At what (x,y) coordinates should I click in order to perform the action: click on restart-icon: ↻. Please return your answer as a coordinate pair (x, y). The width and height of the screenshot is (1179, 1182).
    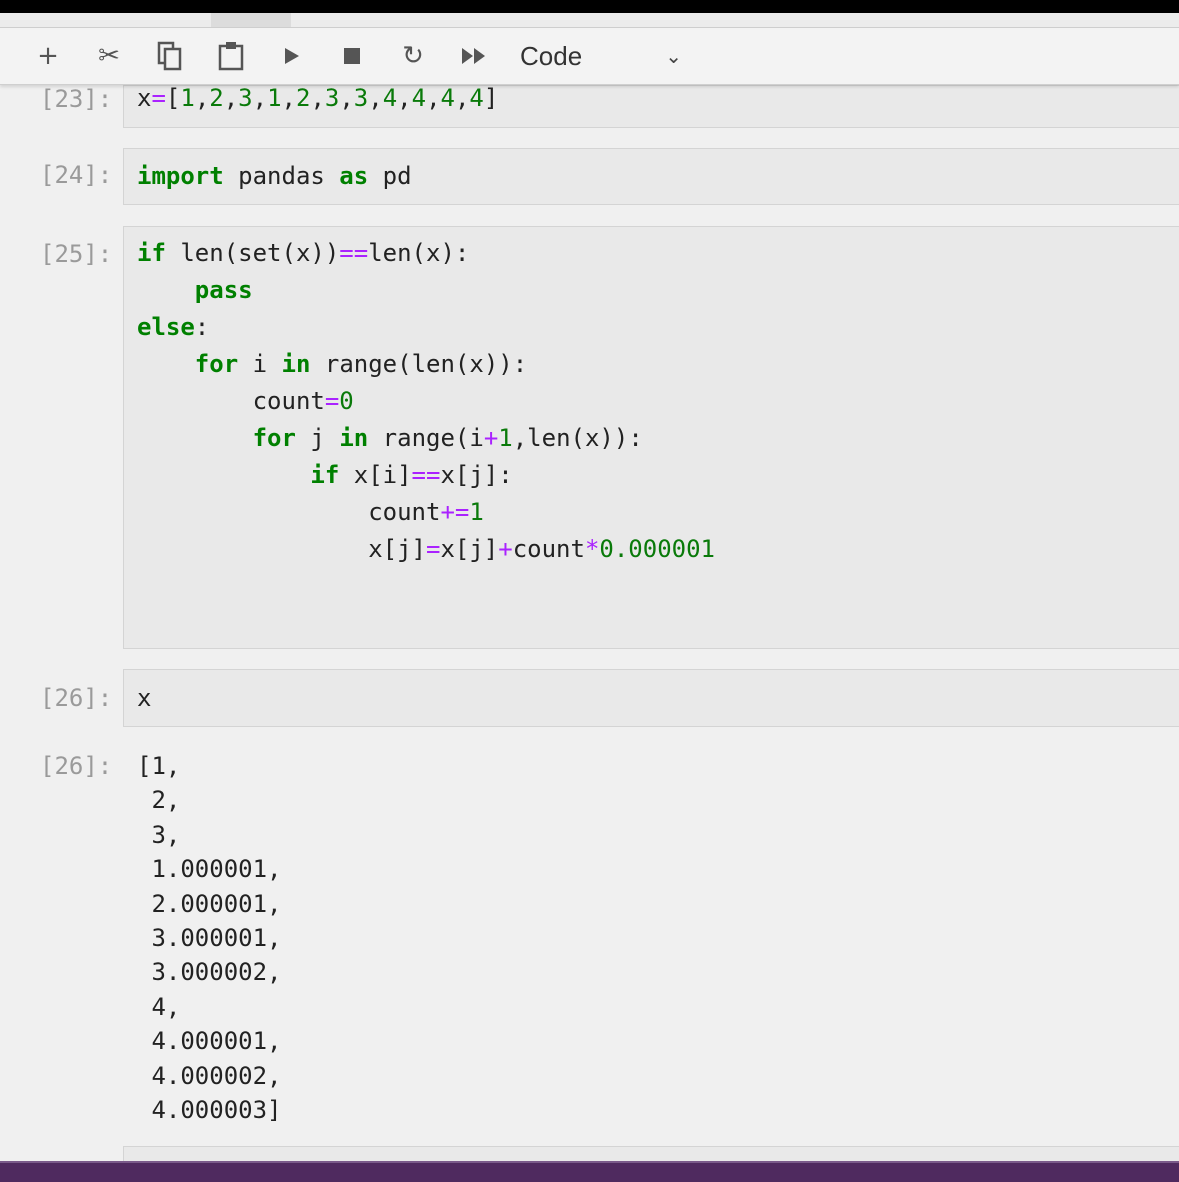
    Looking at the image, I should click on (413, 56).